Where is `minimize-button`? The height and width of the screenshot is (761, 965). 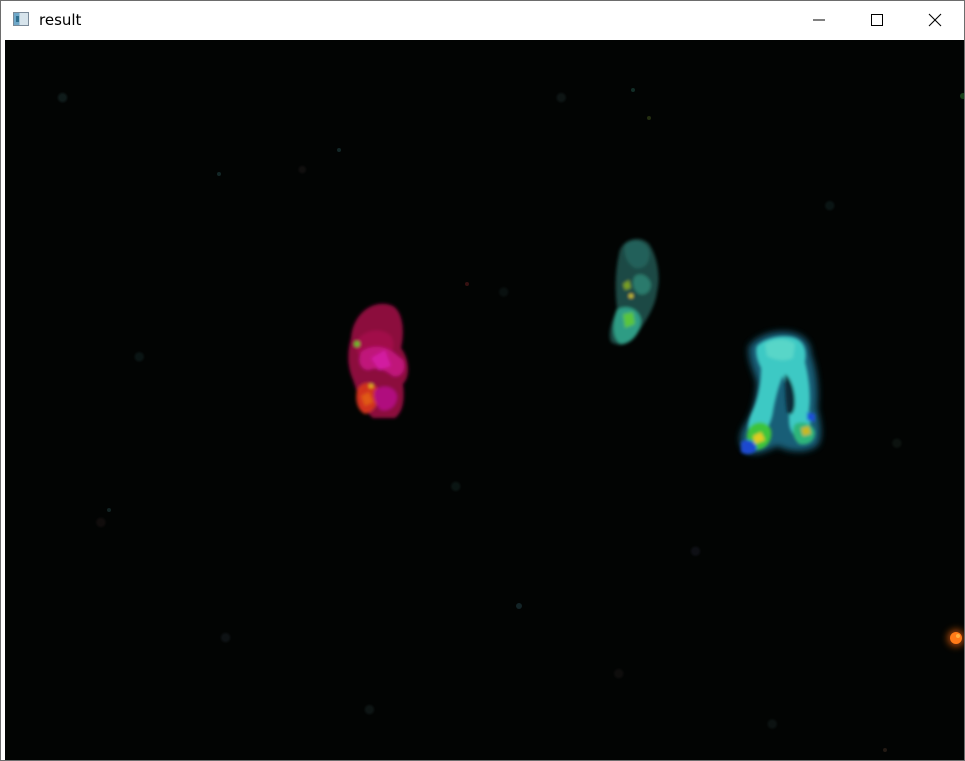
minimize-button is located at coordinates (819, 20).